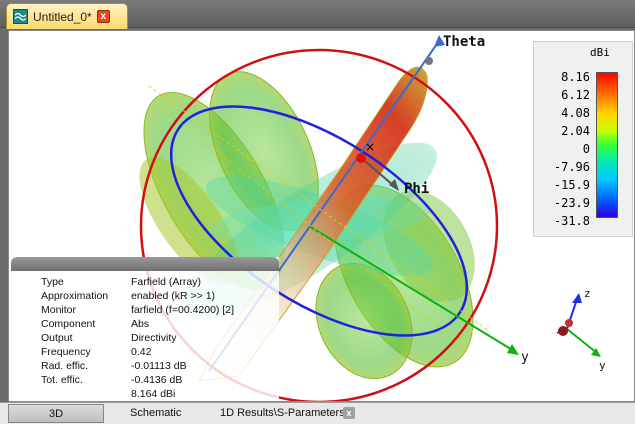  I want to click on legend-tick: -23.9, so click(571, 203).